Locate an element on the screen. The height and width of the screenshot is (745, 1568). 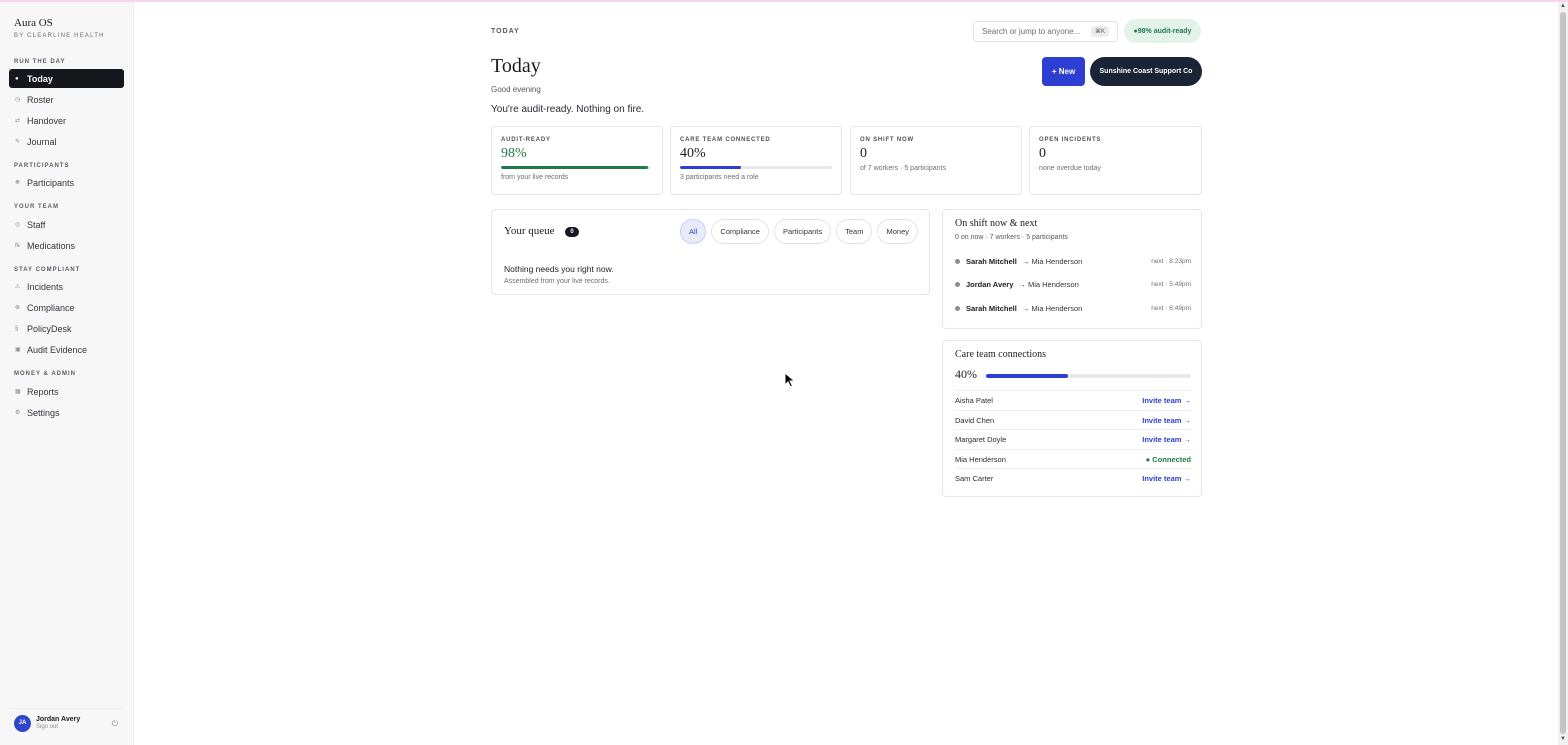
reports-icon: ▦ is located at coordinates (18, 392).